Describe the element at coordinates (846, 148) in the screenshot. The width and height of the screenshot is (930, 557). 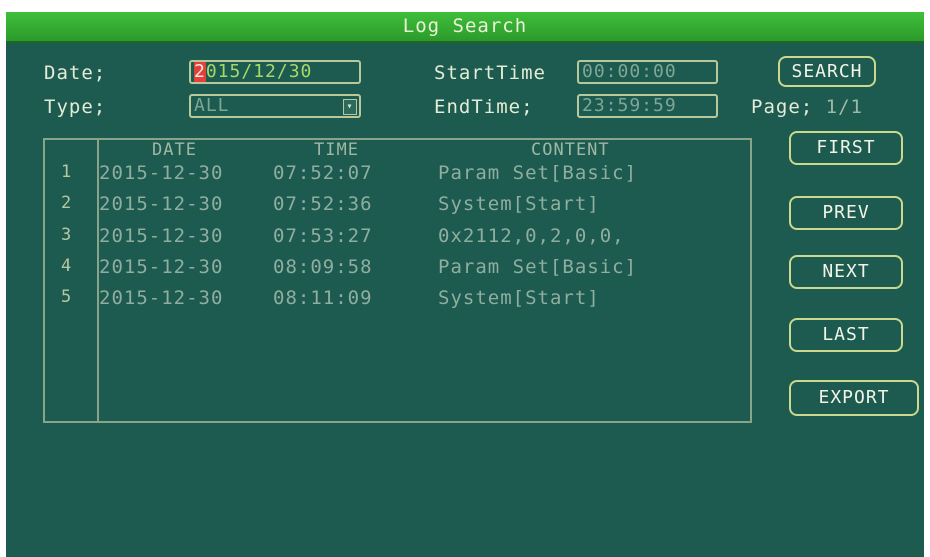
I see `first-page-button: FIRST` at that location.